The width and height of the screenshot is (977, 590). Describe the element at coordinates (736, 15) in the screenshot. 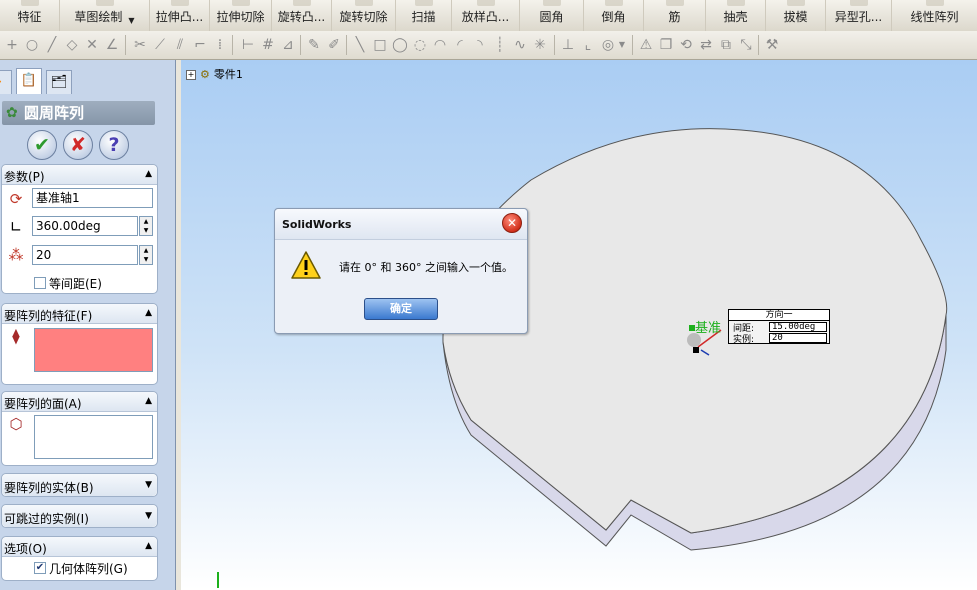

I see `cmd-shell: 抽壳` at that location.